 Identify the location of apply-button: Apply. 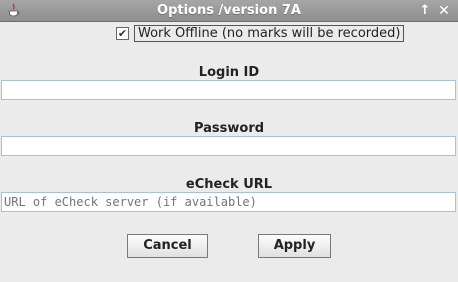
(294, 246).